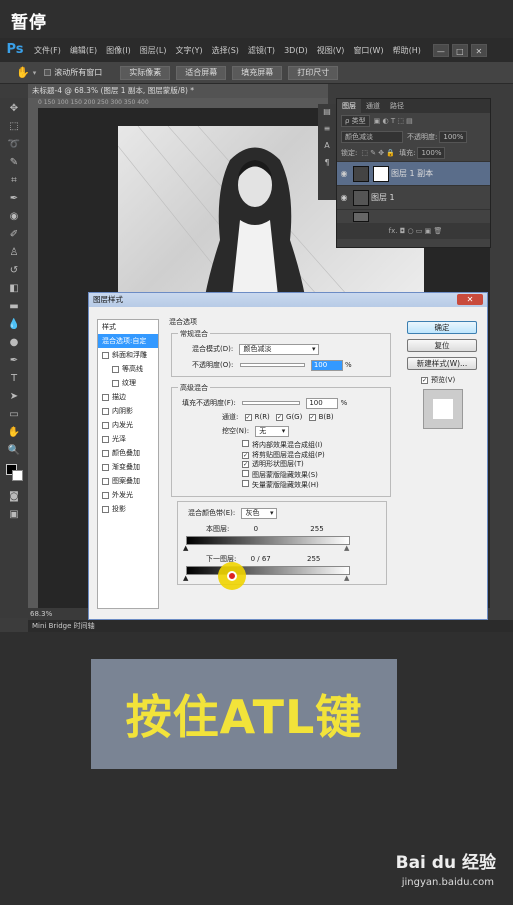  I want to click on blend-clipped-checkbox: ✓, so click(245, 455).